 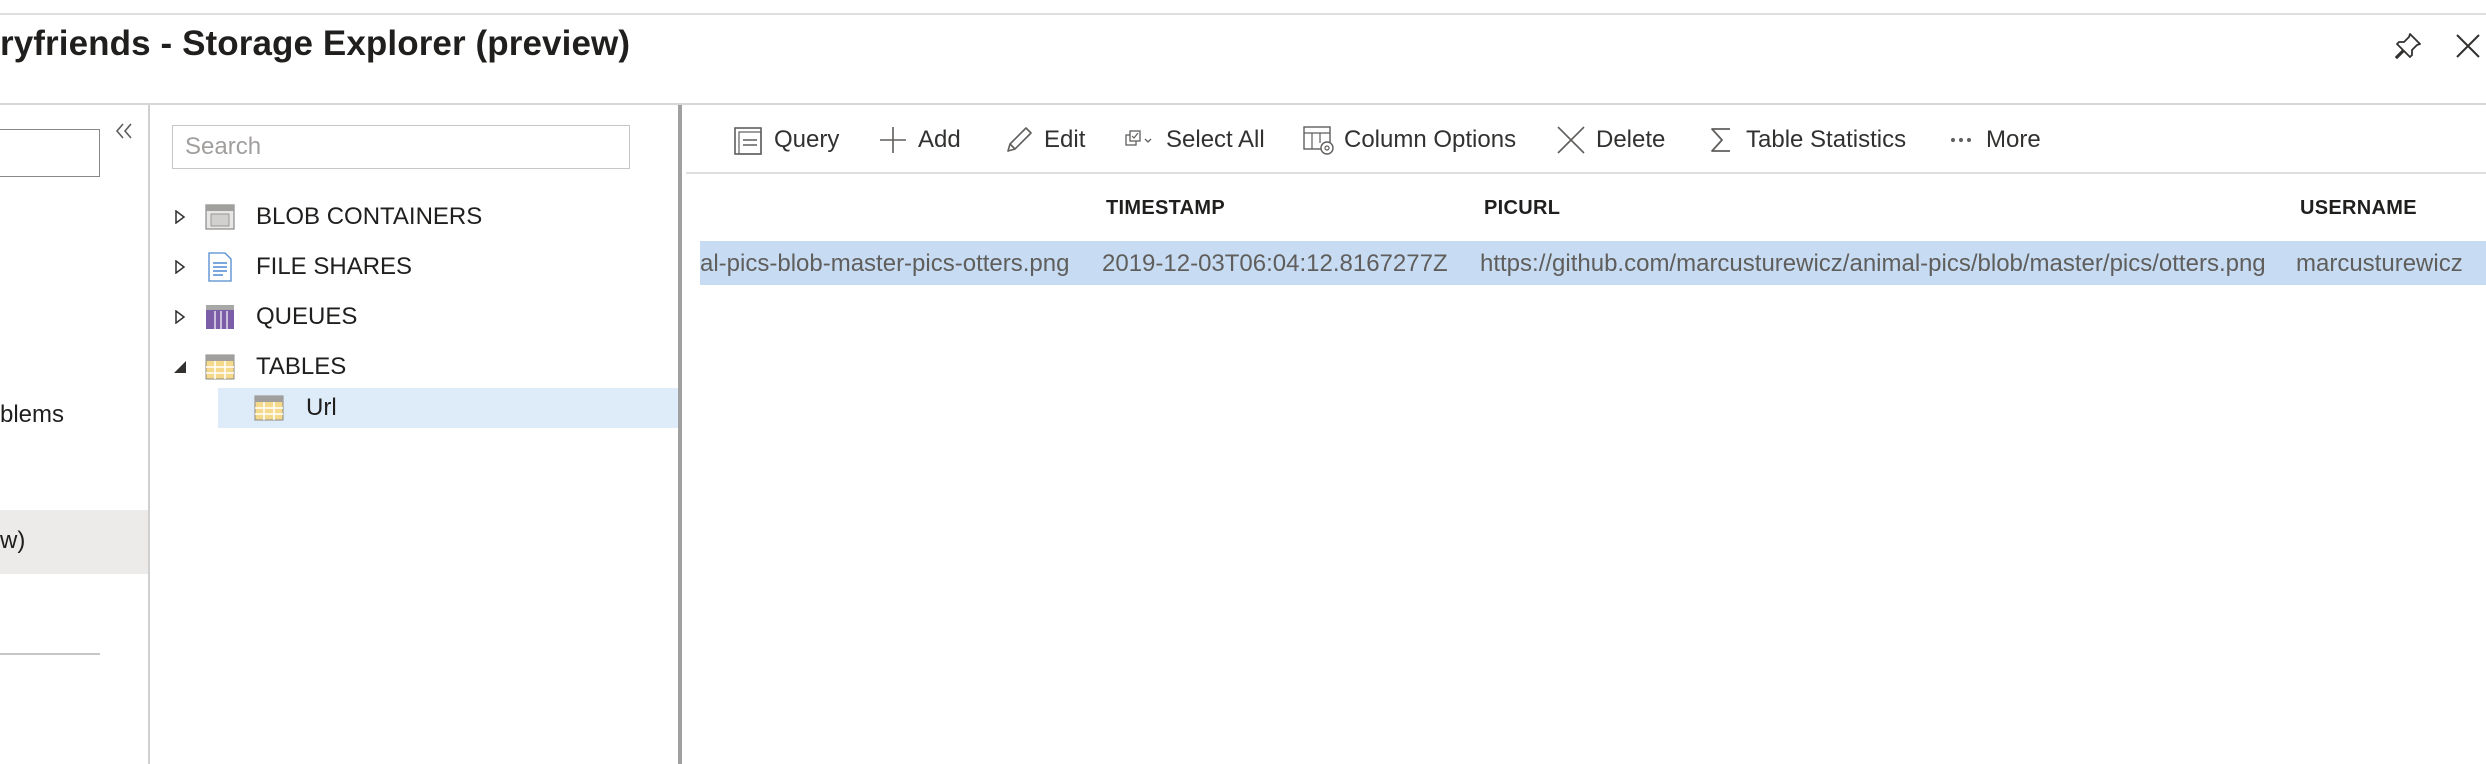 What do you see at coordinates (1243, 14) in the screenshot?
I see `top-border` at bounding box center [1243, 14].